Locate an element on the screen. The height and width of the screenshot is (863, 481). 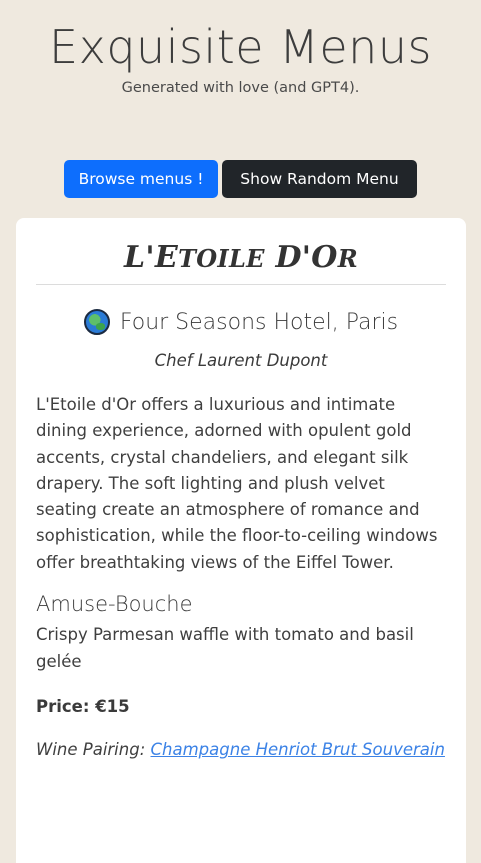
location-text: Four Seasons Hotel, Paris is located at coordinates (259, 322).